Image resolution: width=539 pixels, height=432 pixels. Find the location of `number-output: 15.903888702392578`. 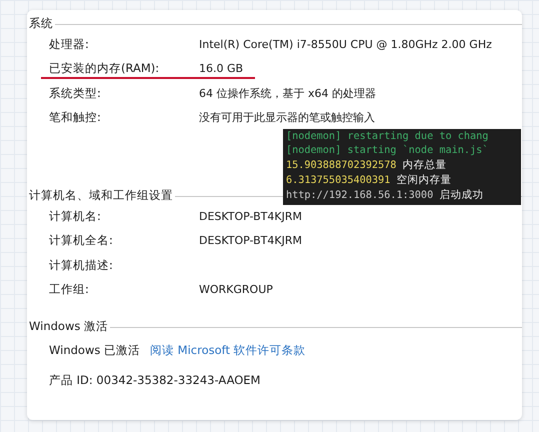

number-output: 15.903888702392578 is located at coordinates (341, 165).